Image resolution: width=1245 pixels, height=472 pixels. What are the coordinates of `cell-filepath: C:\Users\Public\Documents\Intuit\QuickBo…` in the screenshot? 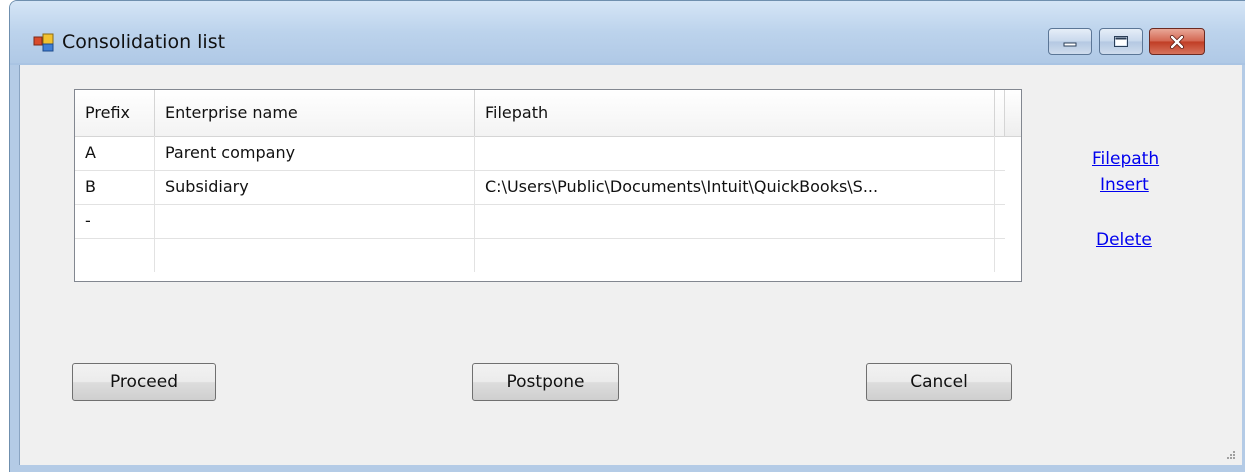 It's located at (735, 187).